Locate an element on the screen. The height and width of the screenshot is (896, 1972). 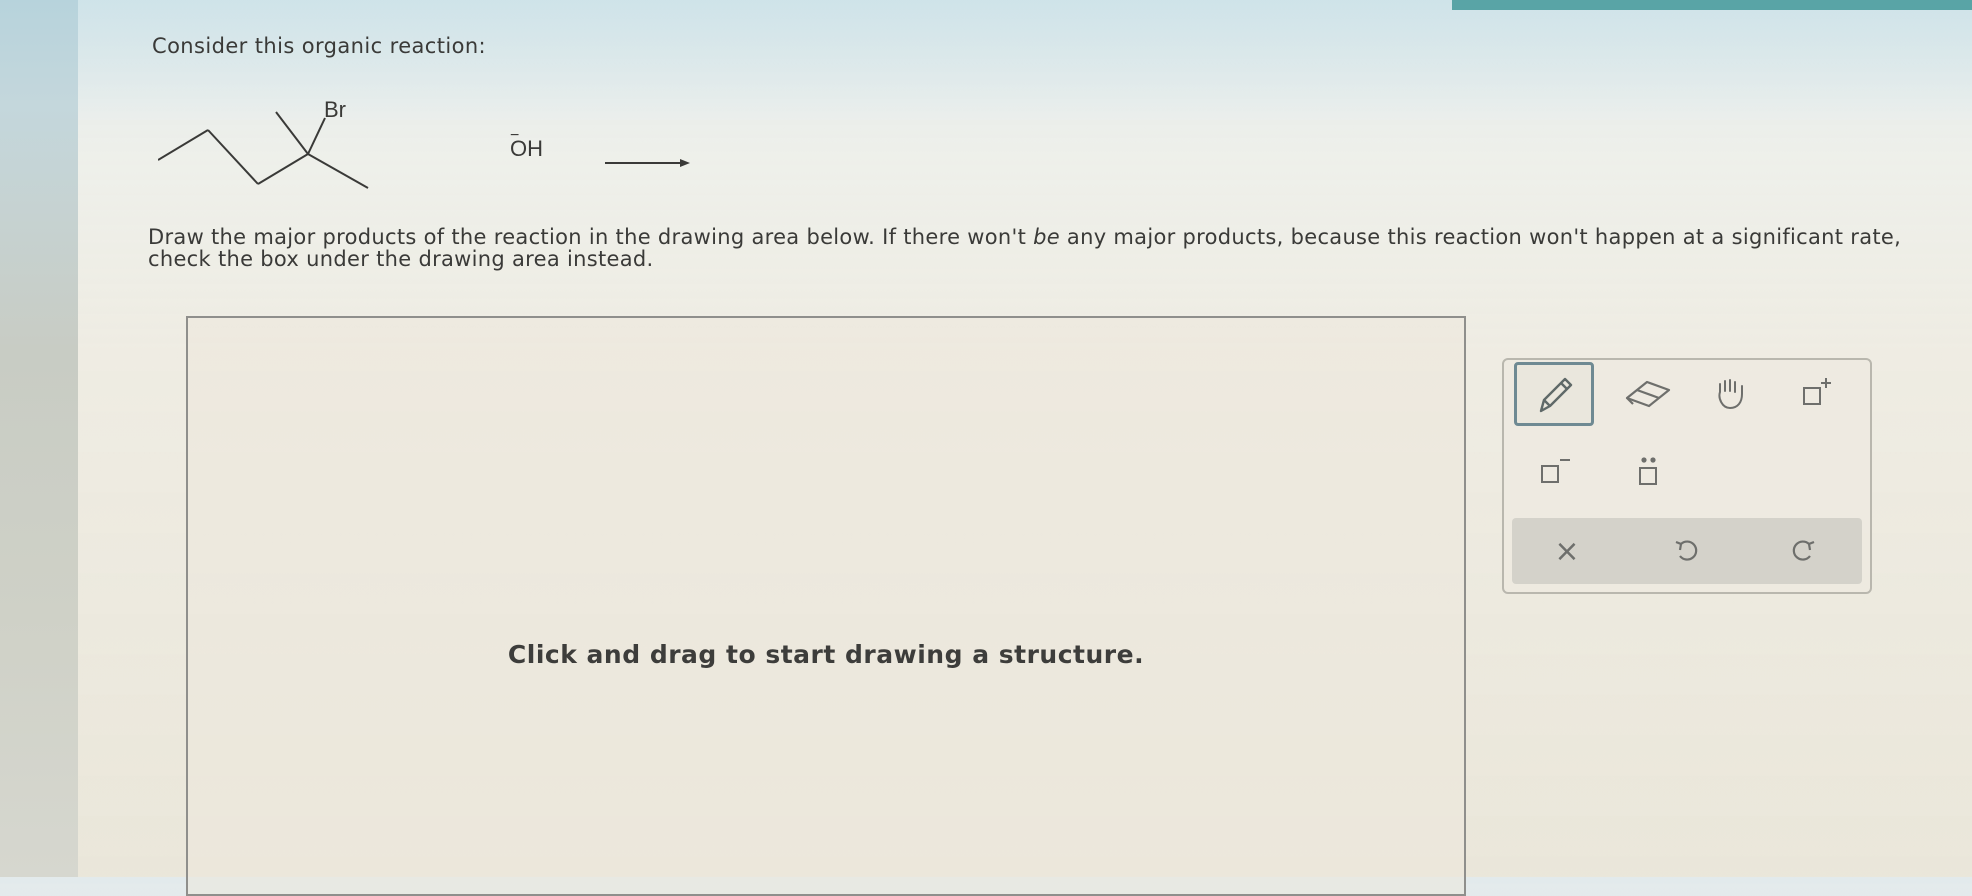
reaction-arrow-icon is located at coordinates (647, 163).